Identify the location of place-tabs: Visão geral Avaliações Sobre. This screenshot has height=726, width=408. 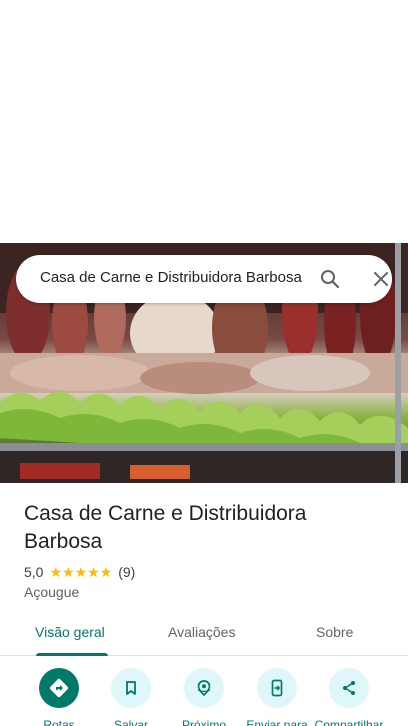
(204, 634).